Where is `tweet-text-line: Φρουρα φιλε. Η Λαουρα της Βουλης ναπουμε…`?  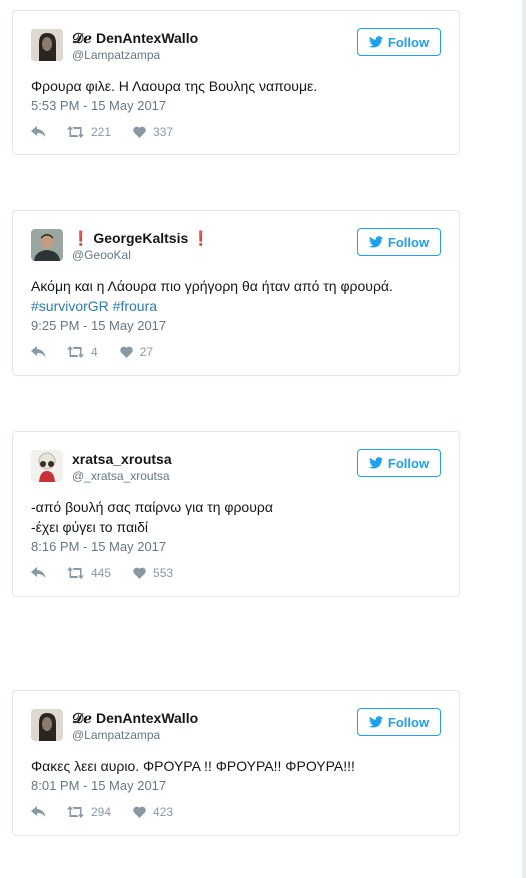
tweet-text-line: Φρουρα φιλε. Η Λαουρα της Βουλης ναπουμε… is located at coordinates (174, 86).